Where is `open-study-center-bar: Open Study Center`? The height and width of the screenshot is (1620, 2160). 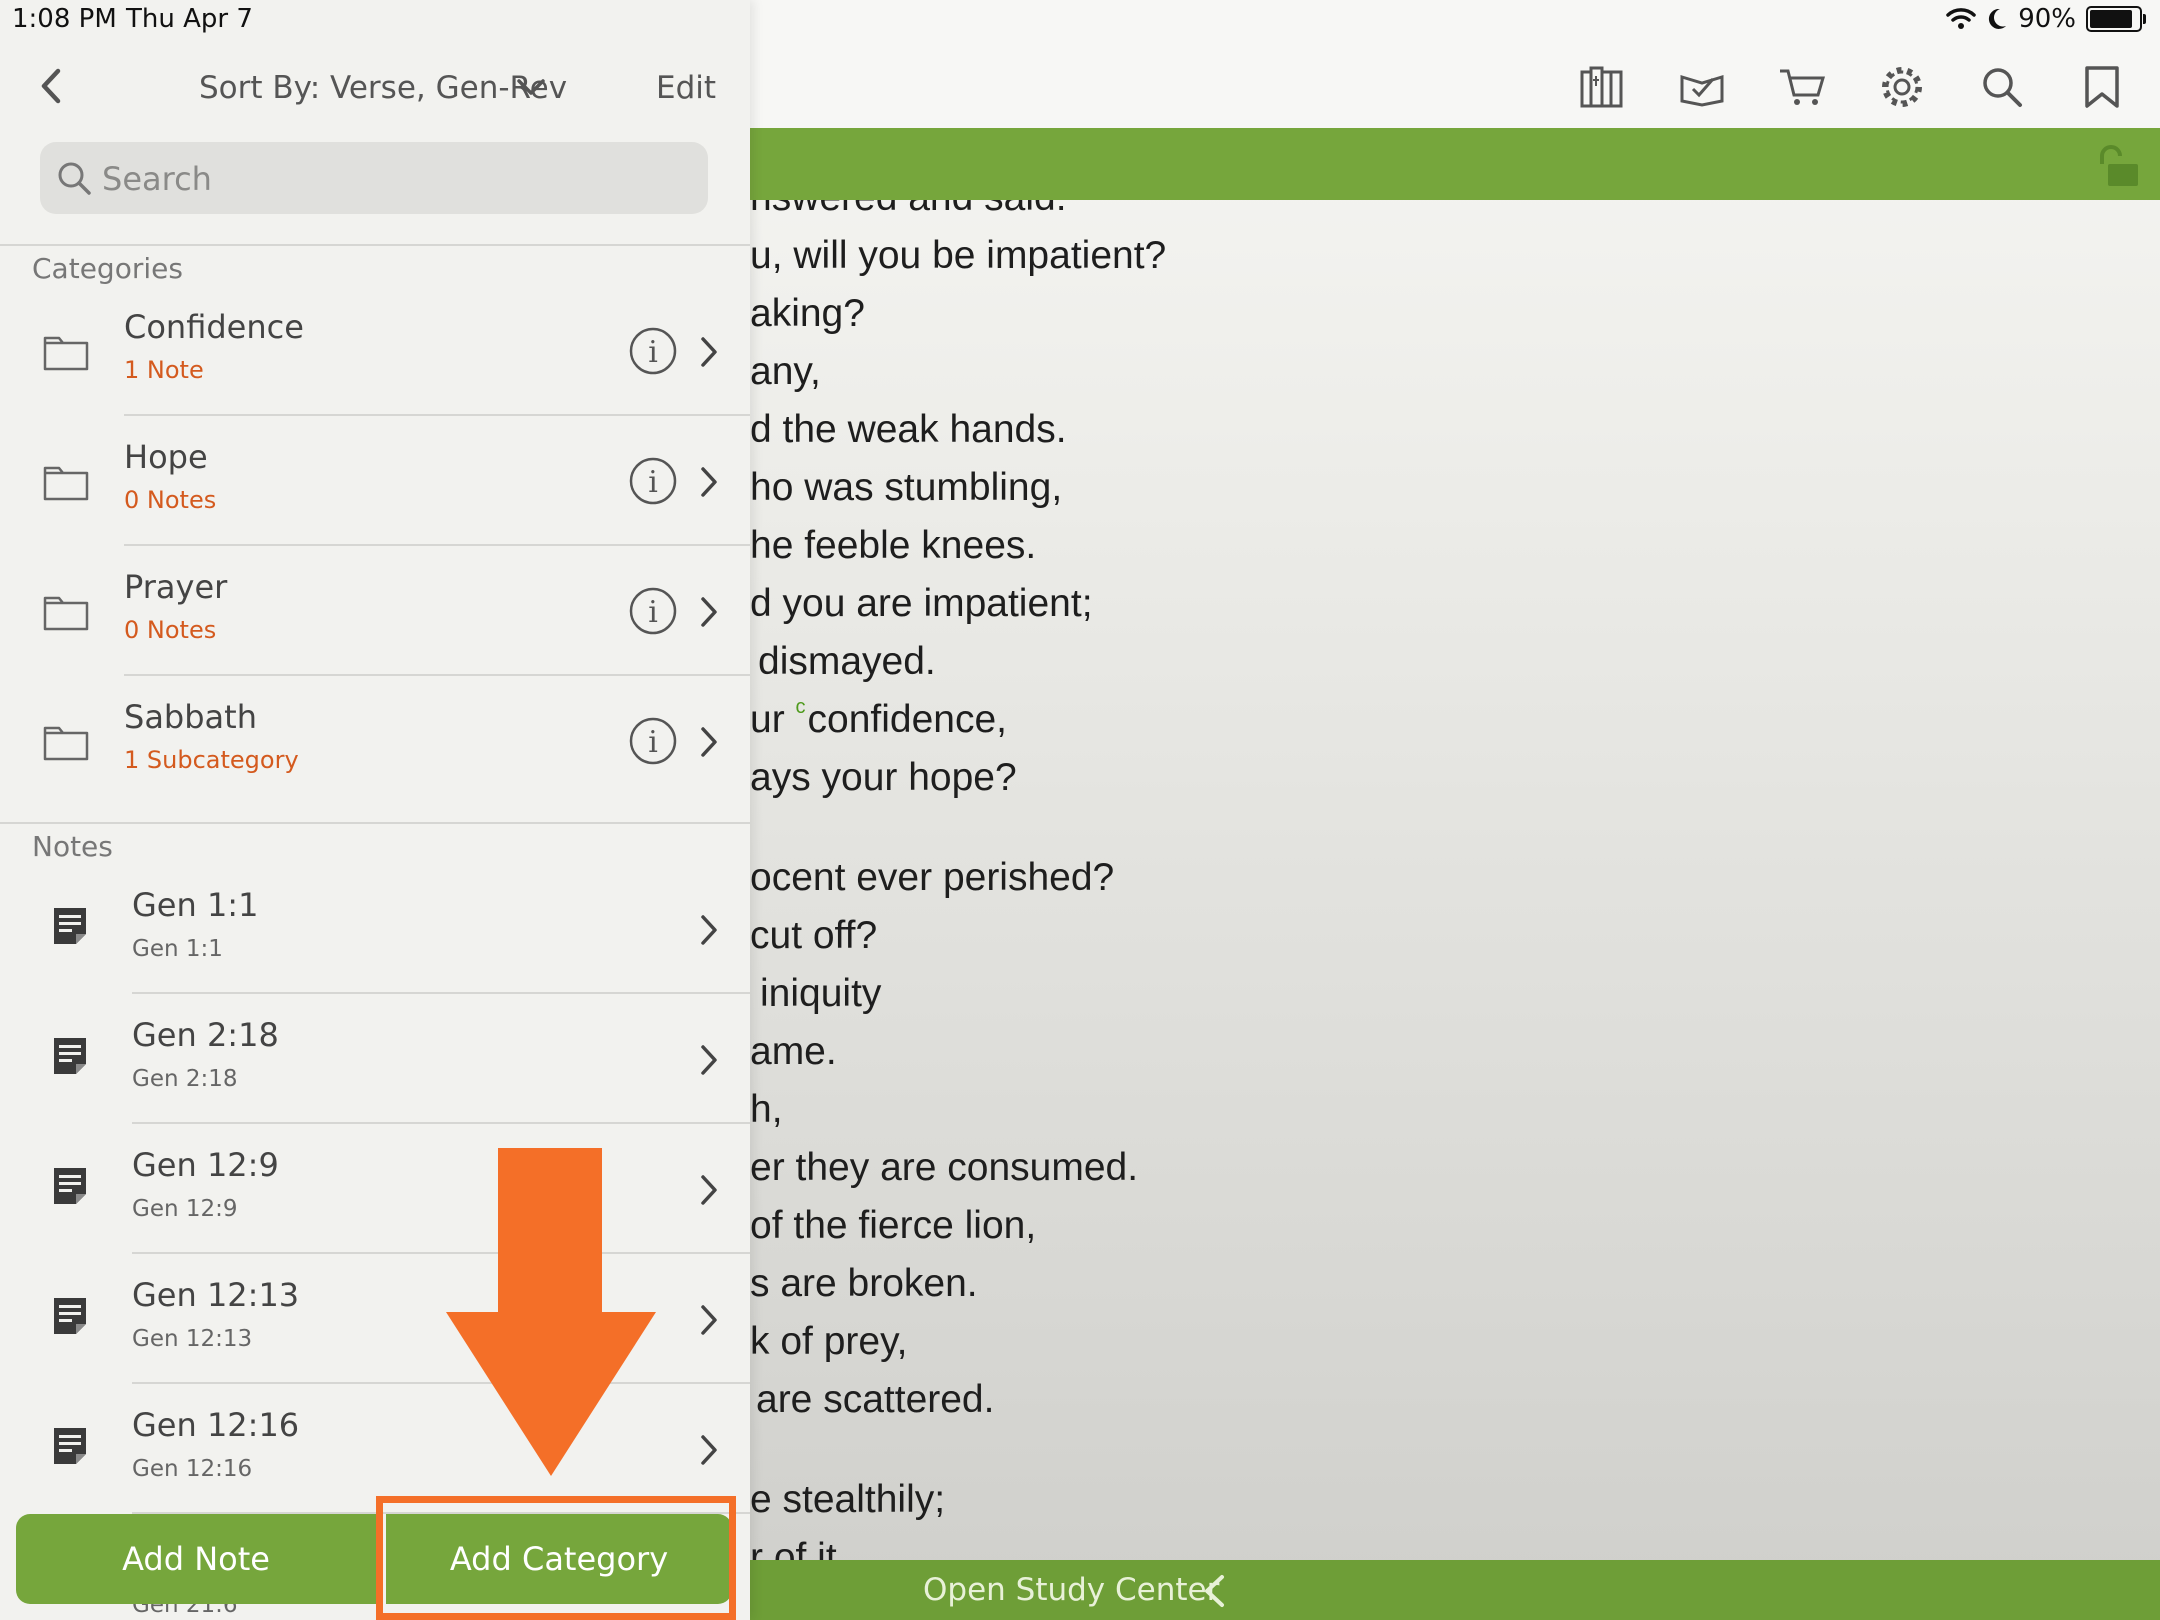
open-study-center-bar: Open Study Center is located at coordinates (1455, 1590).